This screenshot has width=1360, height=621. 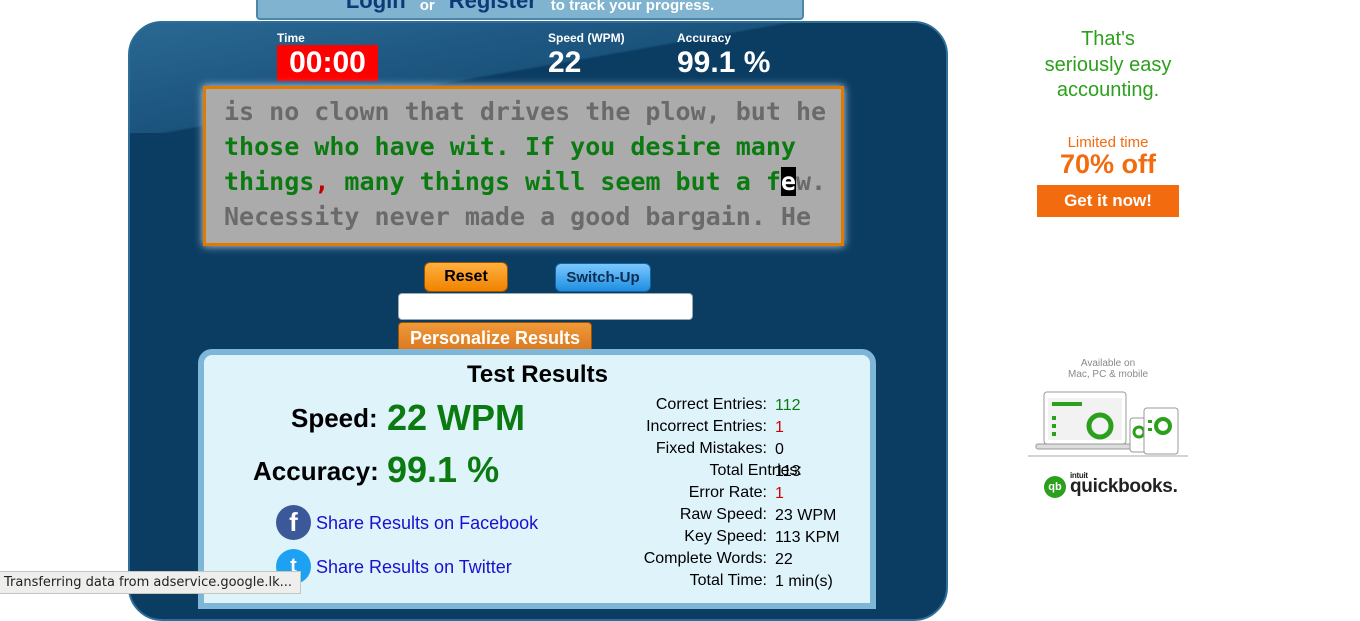 What do you see at coordinates (788, 405) in the screenshot?
I see `detail-value: 112` at bounding box center [788, 405].